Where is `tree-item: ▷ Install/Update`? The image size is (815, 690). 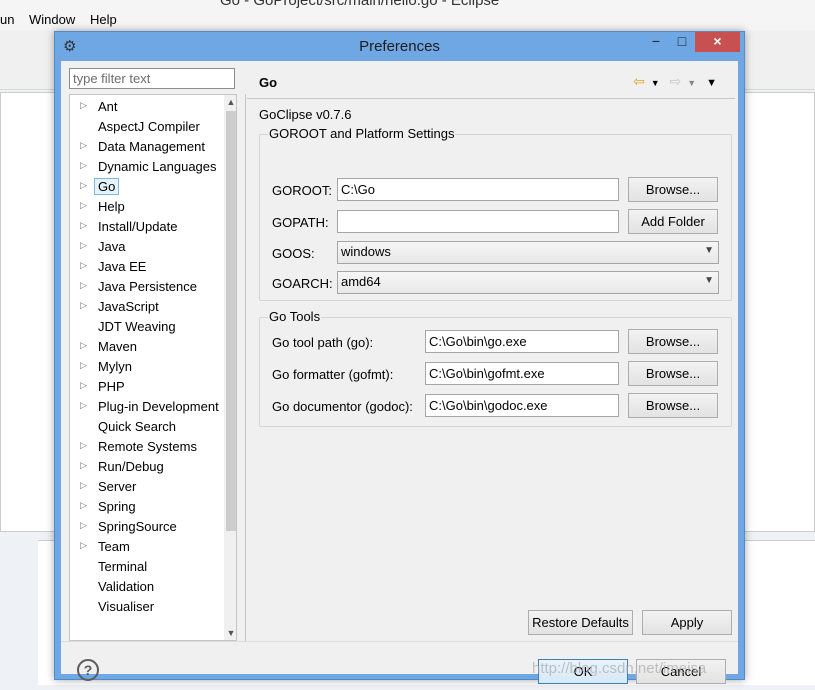
tree-item: ▷ Install/Update is located at coordinates (150, 227).